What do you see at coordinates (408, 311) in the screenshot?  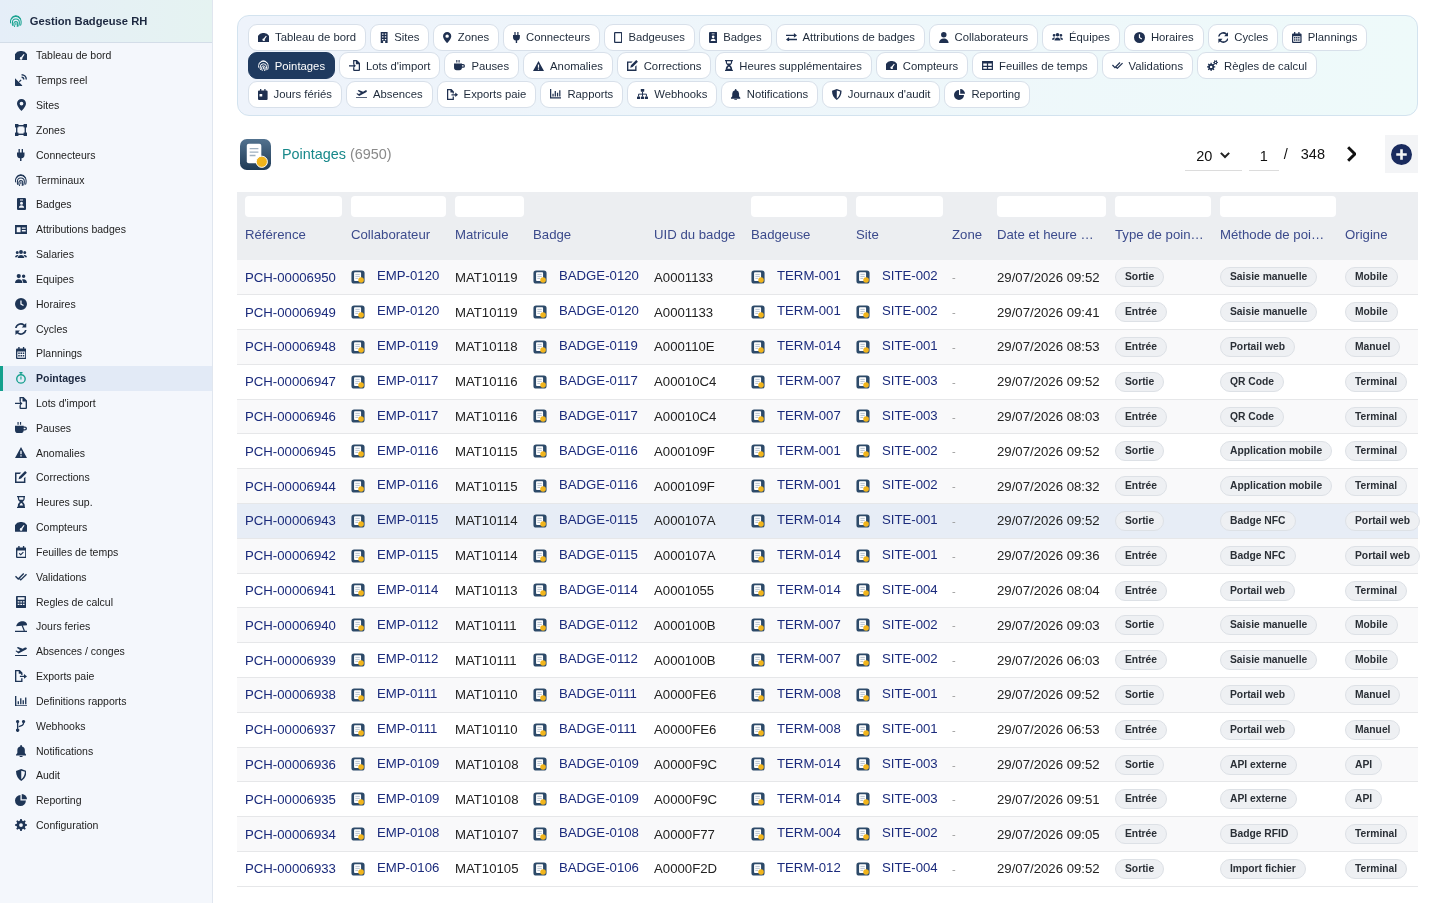 I see `table-link: EMP-0120` at bounding box center [408, 311].